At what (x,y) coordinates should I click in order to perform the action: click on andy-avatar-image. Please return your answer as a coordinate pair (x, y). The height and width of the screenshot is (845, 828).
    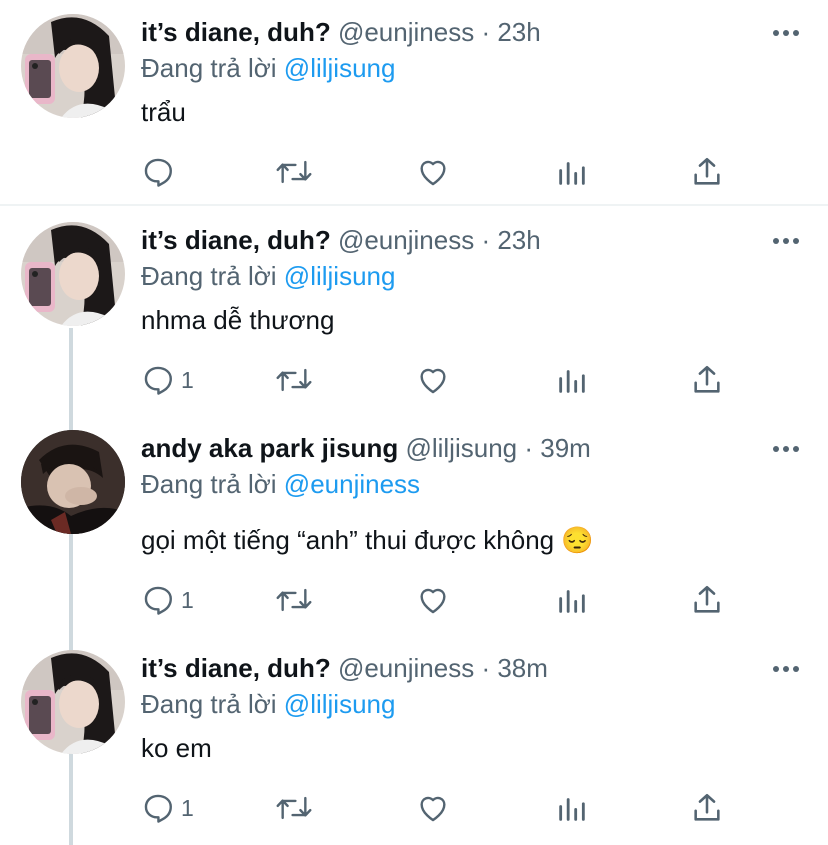
    Looking at the image, I should click on (73, 482).